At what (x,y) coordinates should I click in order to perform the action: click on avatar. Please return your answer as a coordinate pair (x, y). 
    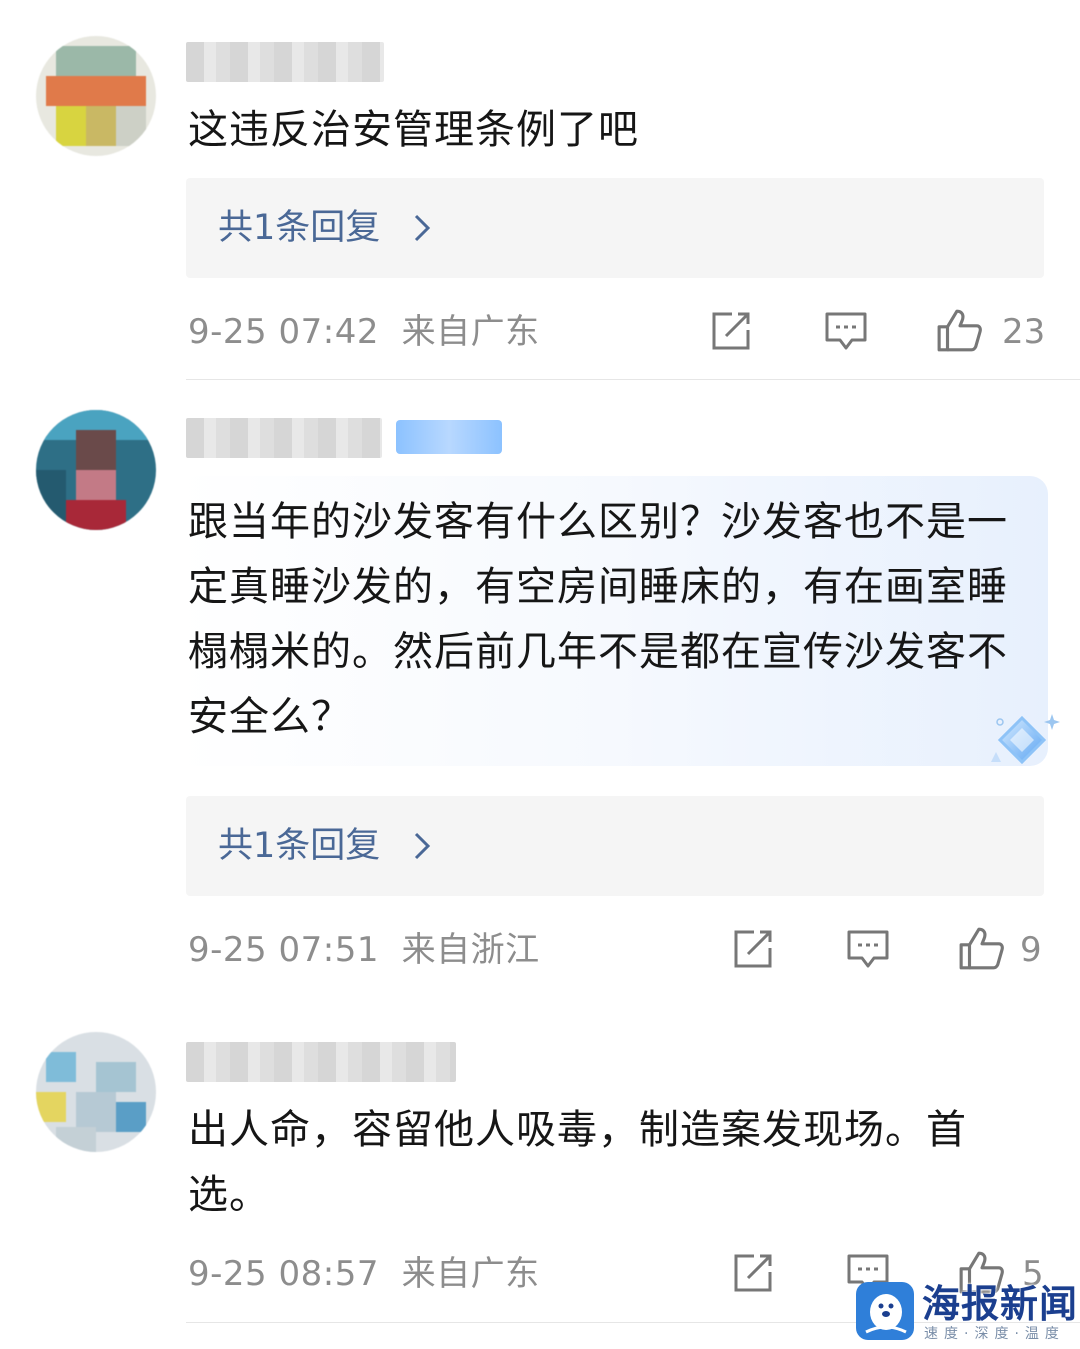
    Looking at the image, I should click on (96, 1092).